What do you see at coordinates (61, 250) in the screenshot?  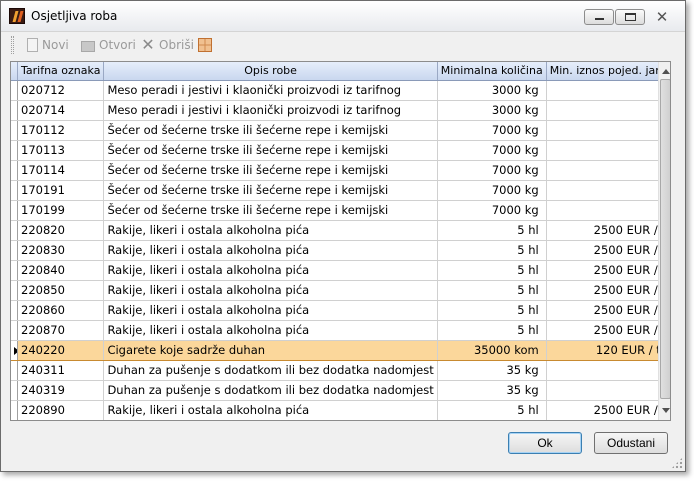 I see `cell-tariff-code: 220830` at bounding box center [61, 250].